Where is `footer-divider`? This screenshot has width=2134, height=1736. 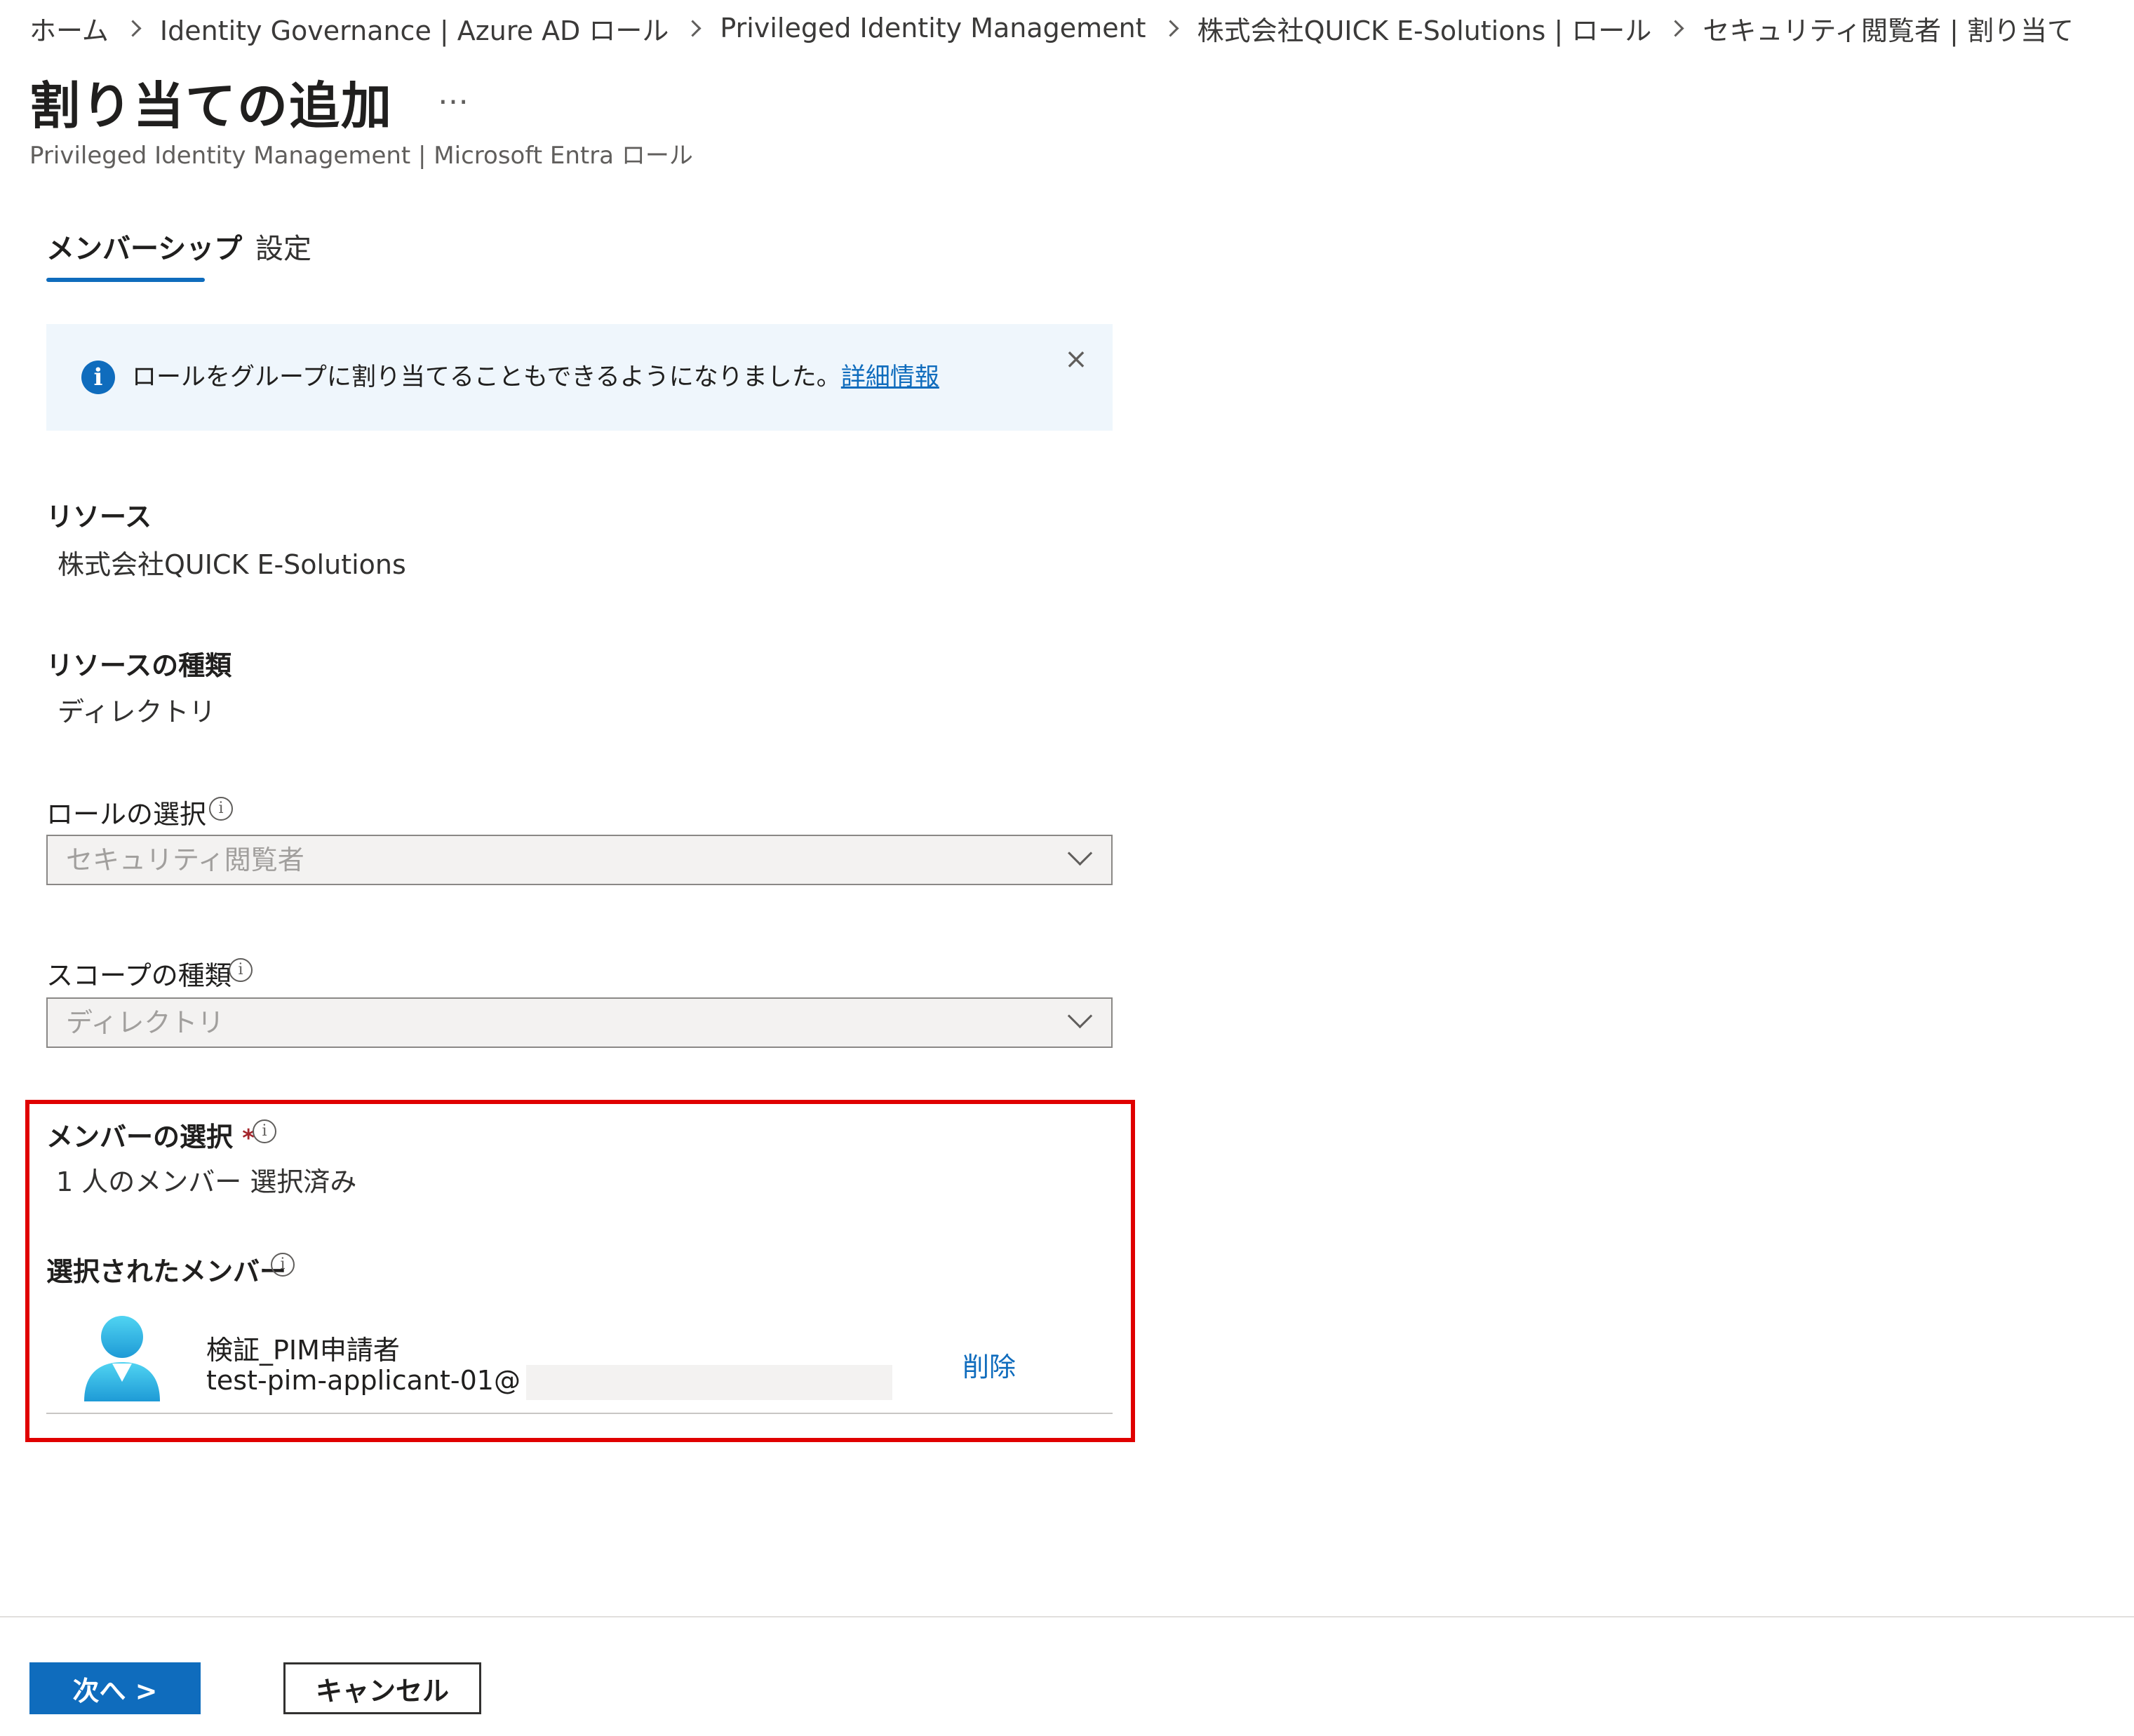
footer-divider is located at coordinates (1067, 1616).